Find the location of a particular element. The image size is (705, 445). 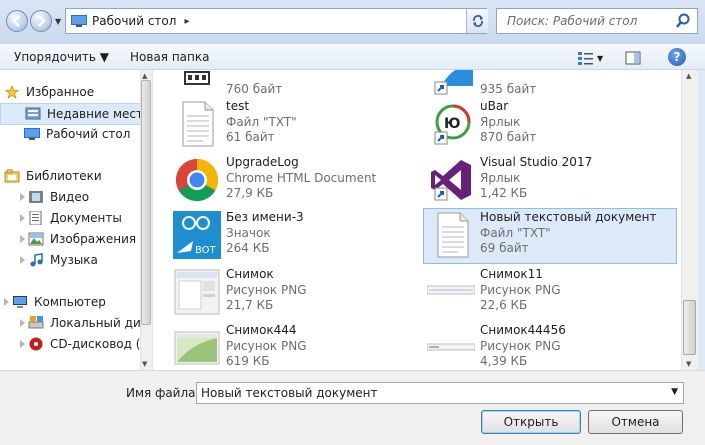

file-type: Файл "TXT" is located at coordinates (515, 233).